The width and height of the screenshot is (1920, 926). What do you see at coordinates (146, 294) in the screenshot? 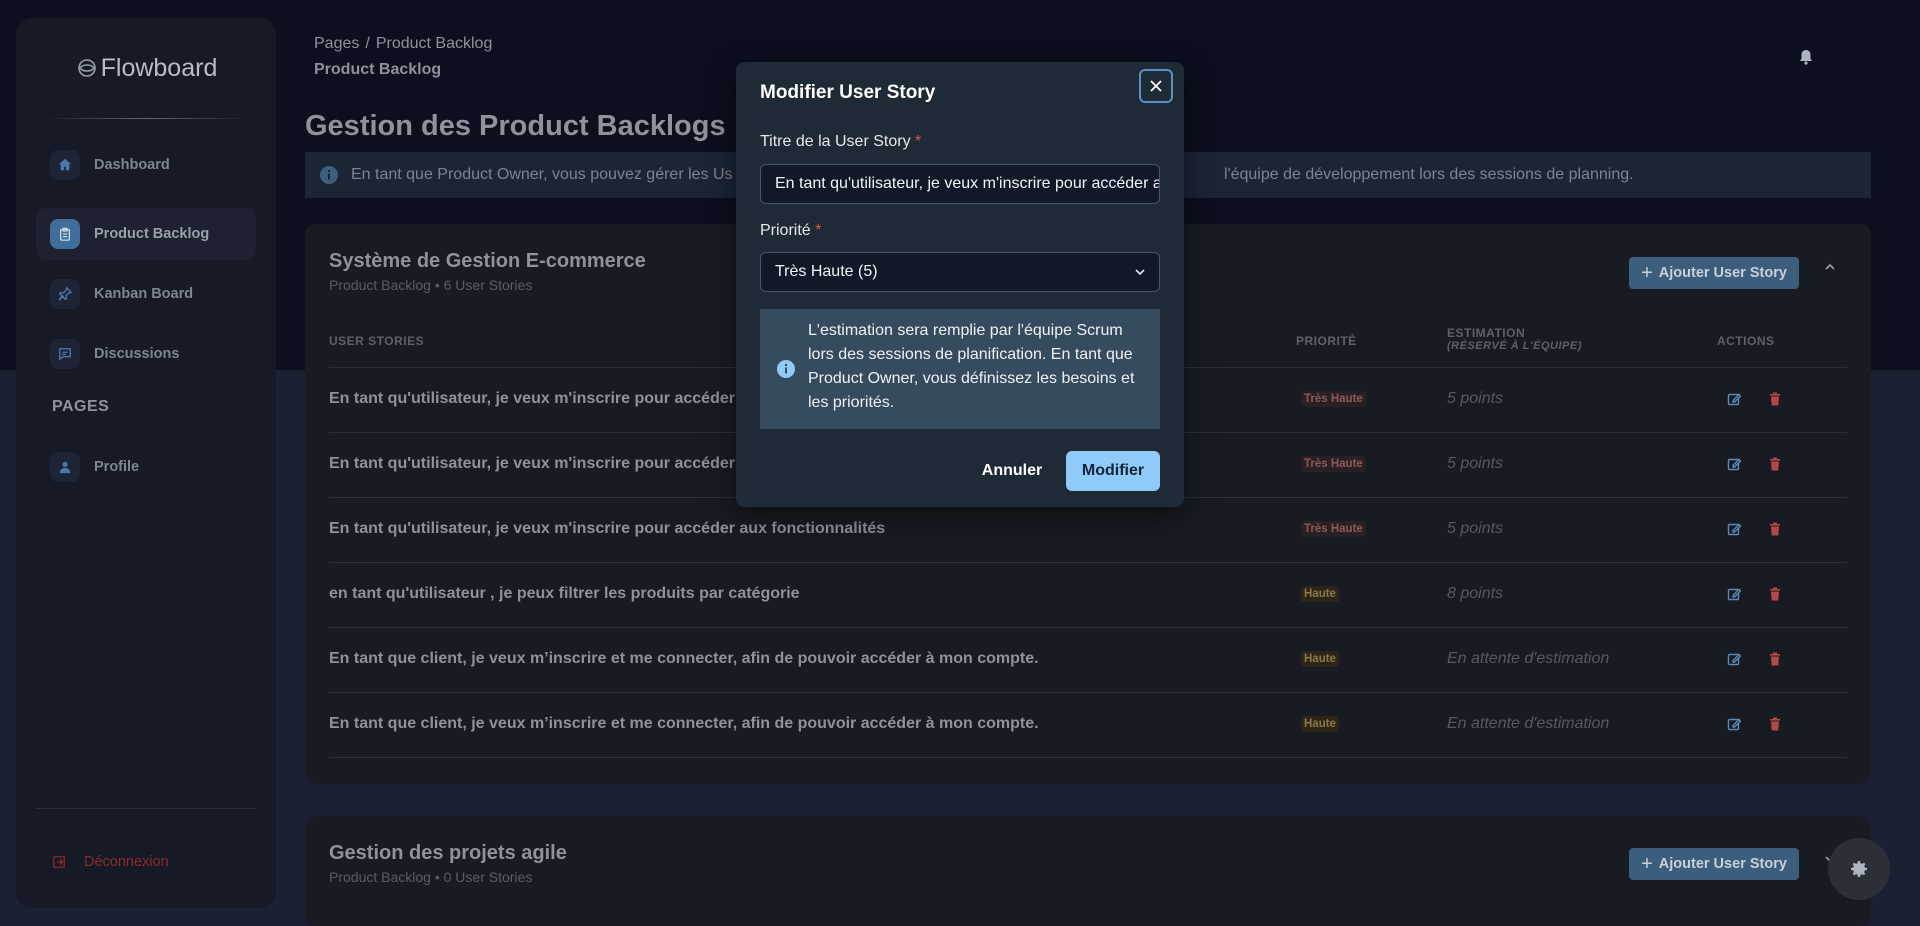
I see `sidebar-item-kanban-board: Kanban Board` at bounding box center [146, 294].